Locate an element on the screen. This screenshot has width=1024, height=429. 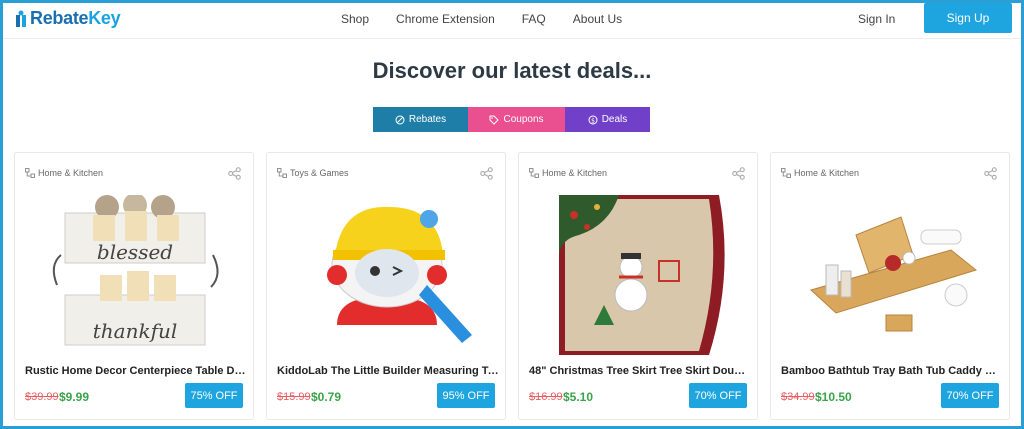
category-text: Toys & Games is located at coordinates (319, 173).